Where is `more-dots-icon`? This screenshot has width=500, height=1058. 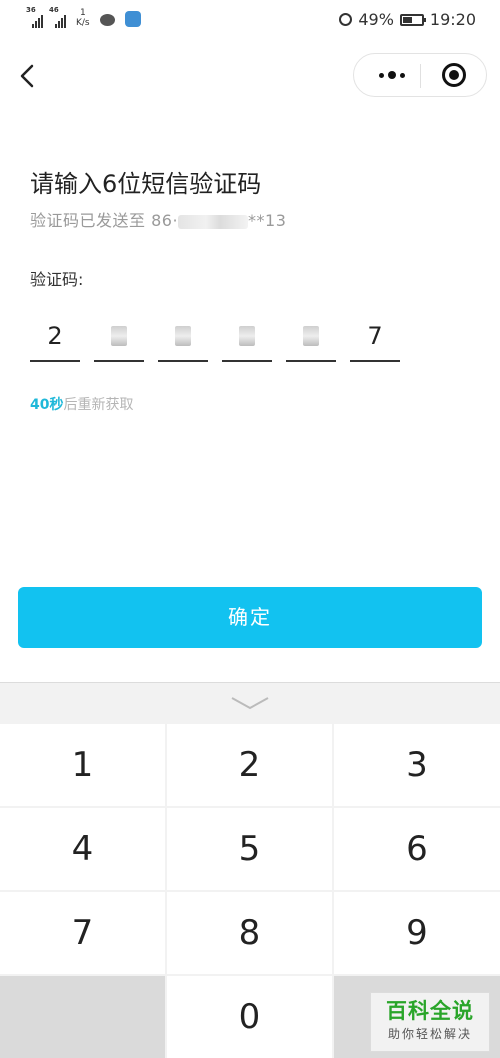 more-dots-icon is located at coordinates (381, 75).